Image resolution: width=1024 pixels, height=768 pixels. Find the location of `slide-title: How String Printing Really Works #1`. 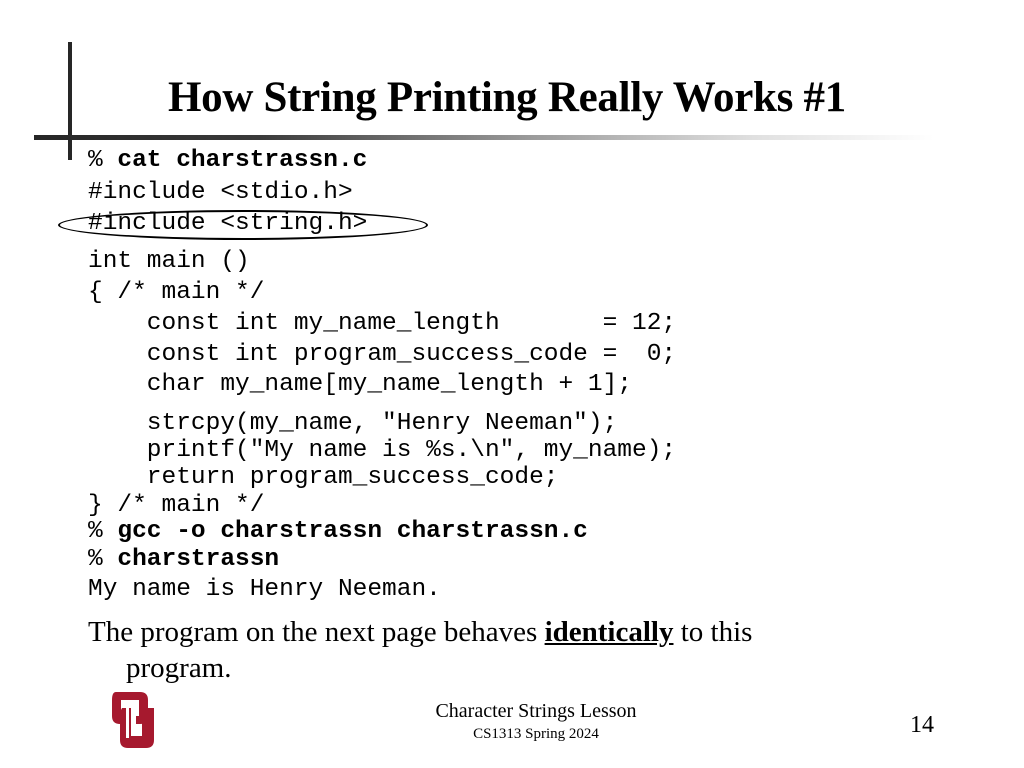

slide-title: How String Printing Really Works #1 is located at coordinates (507, 97).